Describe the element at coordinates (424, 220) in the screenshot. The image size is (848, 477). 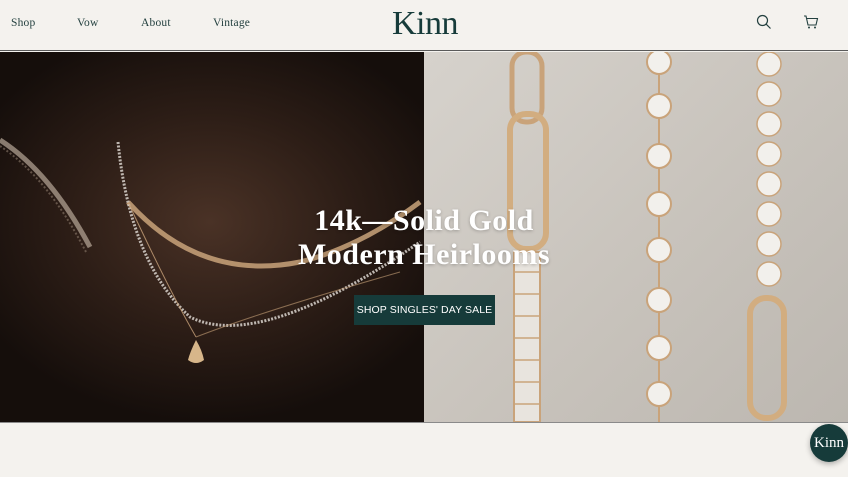
I see `hero-title-line-1: 14k—Solid Gold` at that location.